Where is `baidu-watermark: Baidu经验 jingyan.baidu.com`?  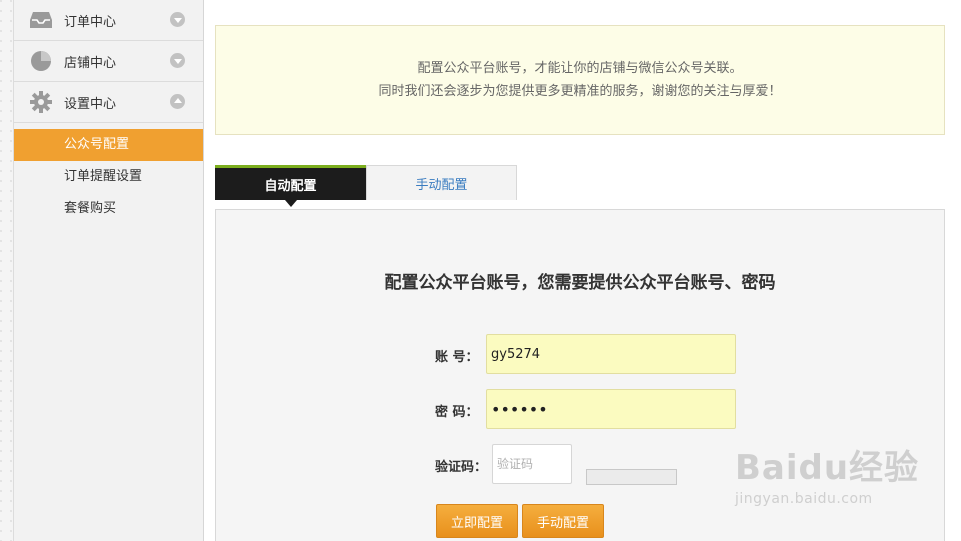
baidu-watermark: Baidu经验 jingyan.baidu.com is located at coordinates (827, 473).